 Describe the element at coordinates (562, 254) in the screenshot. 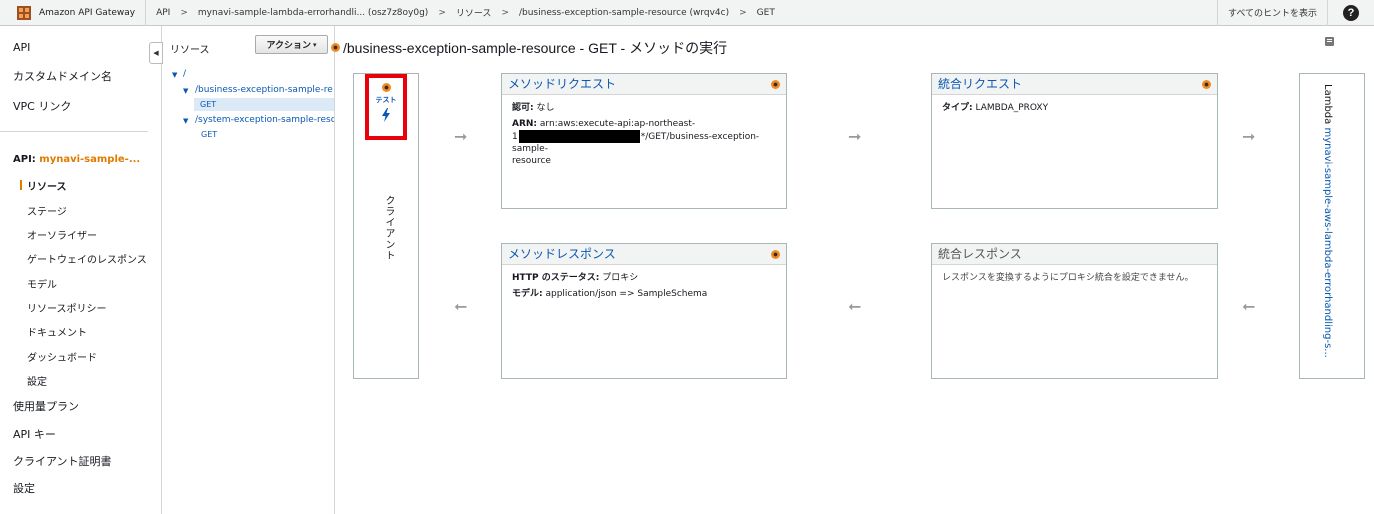

I see `method-response-title: メソッドレスポンス` at that location.